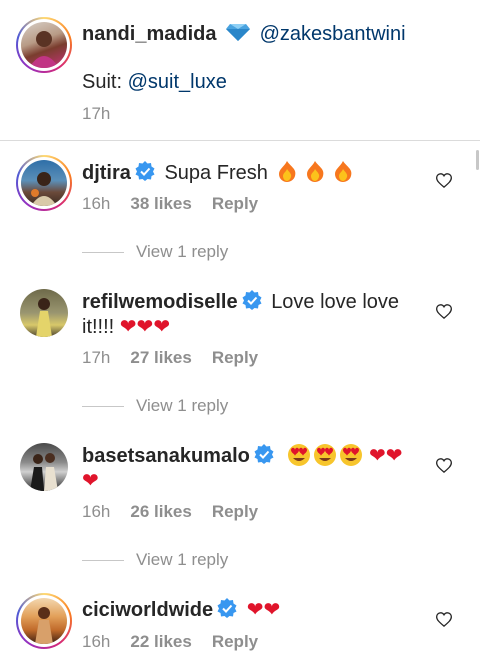  I want to click on comment-username: basetsanakumalo, so click(166, 456).